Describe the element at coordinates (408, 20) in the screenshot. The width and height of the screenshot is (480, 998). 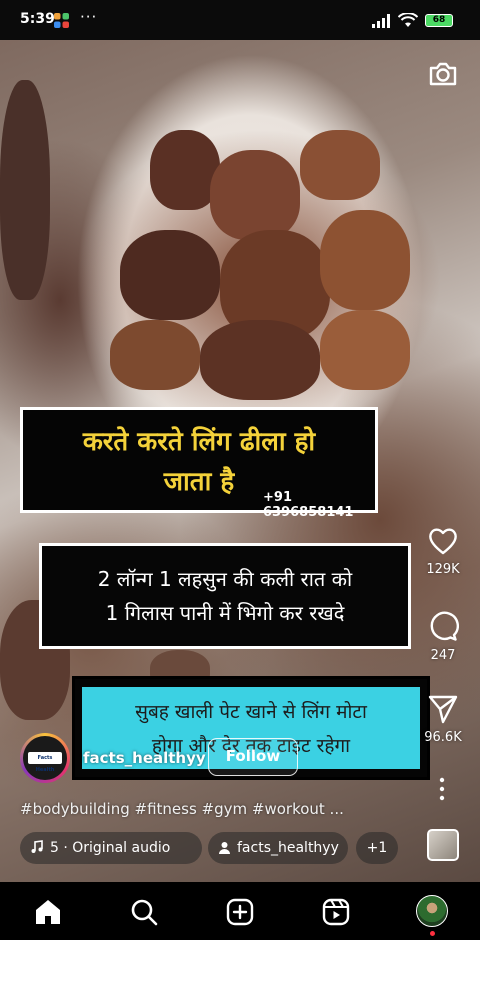
I see `wifi-icon` at that location.